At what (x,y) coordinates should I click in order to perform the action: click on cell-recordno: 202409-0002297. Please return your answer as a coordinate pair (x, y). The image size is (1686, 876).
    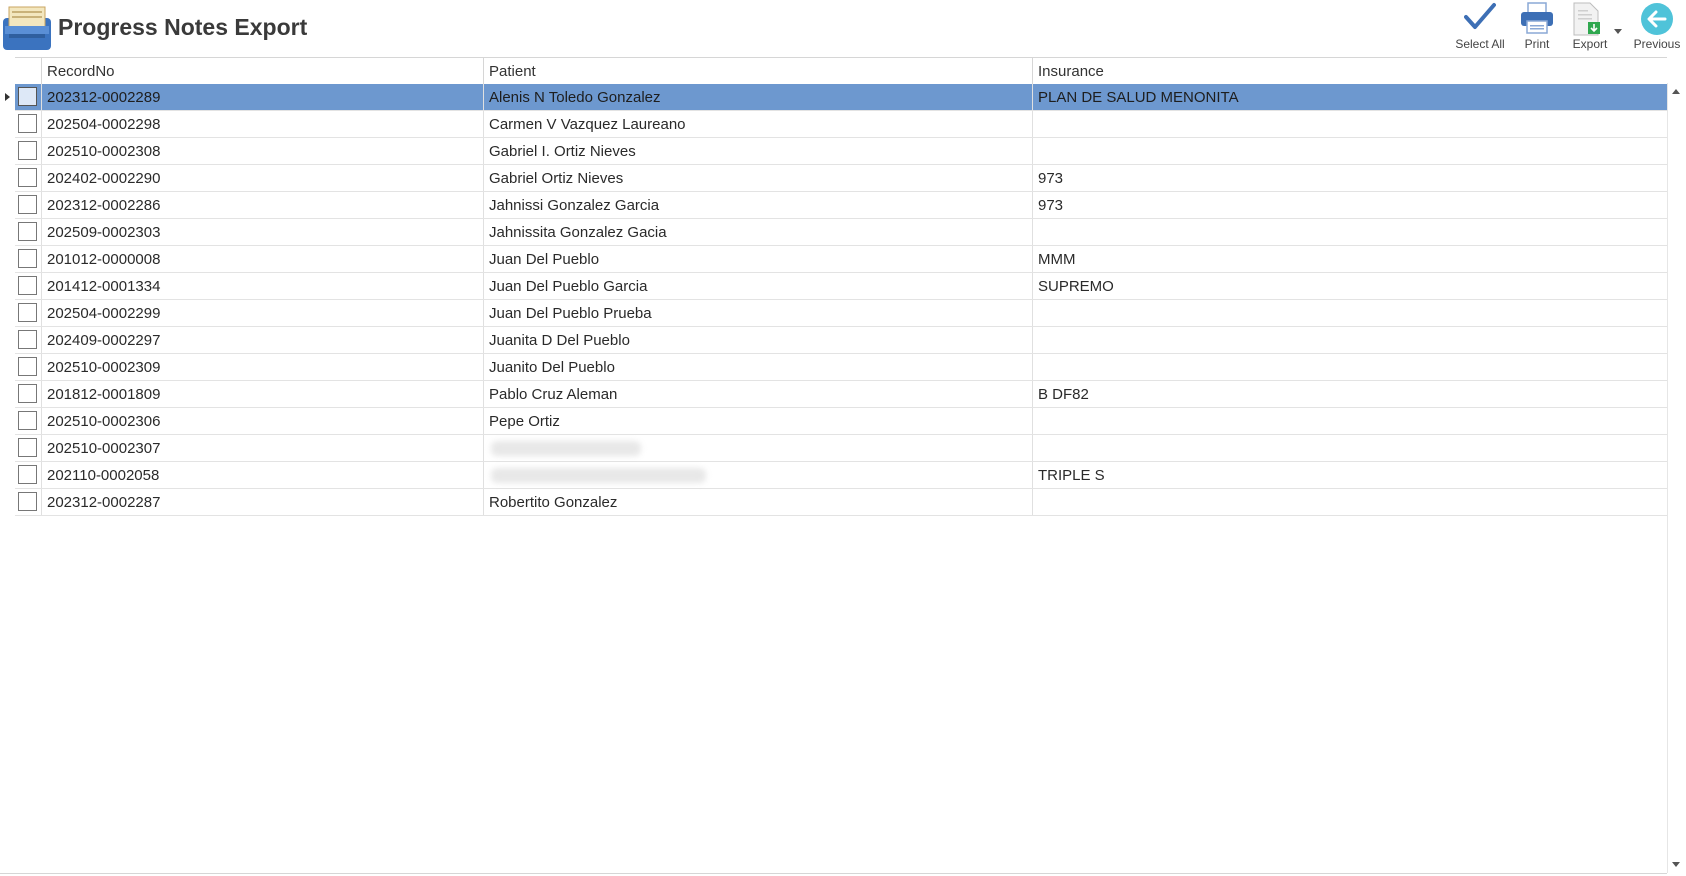
    Looking at the image, I should click on (262, 340).